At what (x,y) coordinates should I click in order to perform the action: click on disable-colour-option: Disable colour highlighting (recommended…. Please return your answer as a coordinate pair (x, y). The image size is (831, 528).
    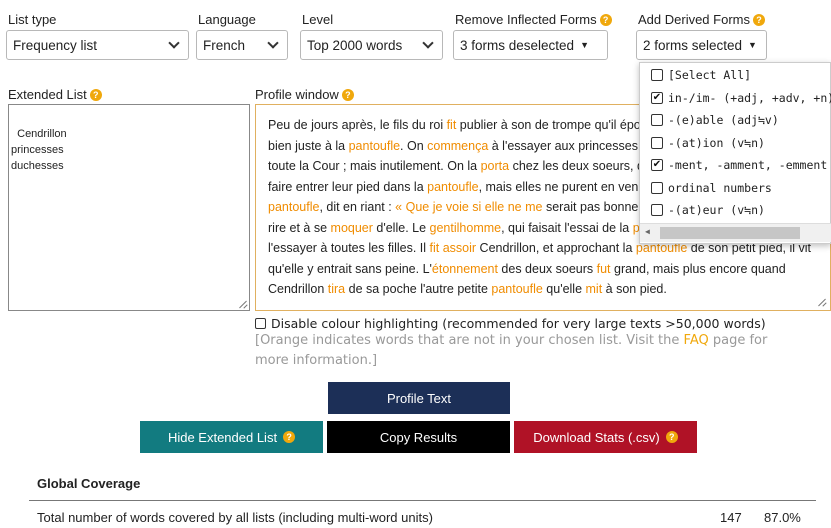
    Looking at the image, I should click on (510, 323).